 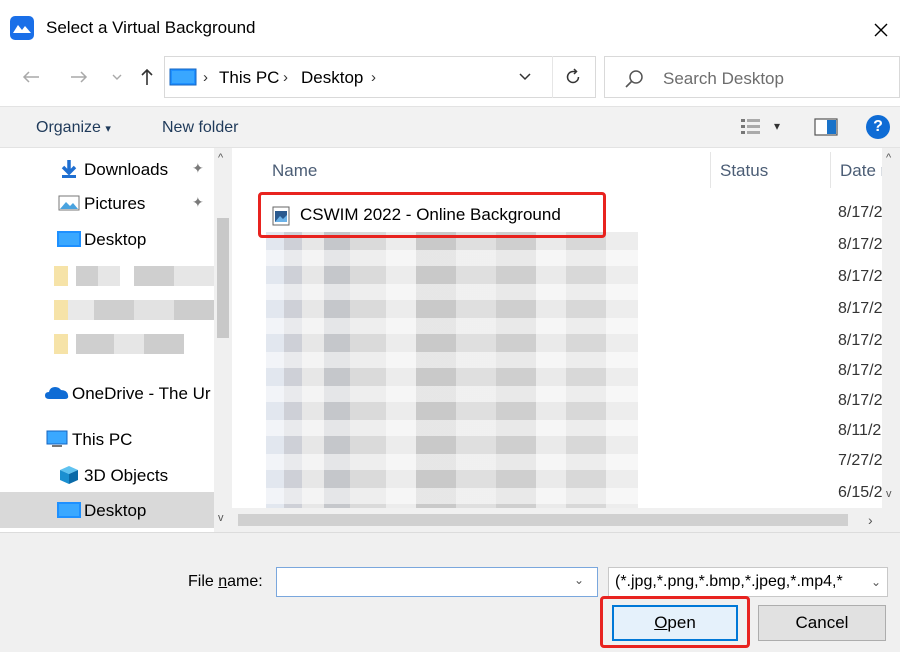 I want to click on close-icon, so click(x=881, y=30).